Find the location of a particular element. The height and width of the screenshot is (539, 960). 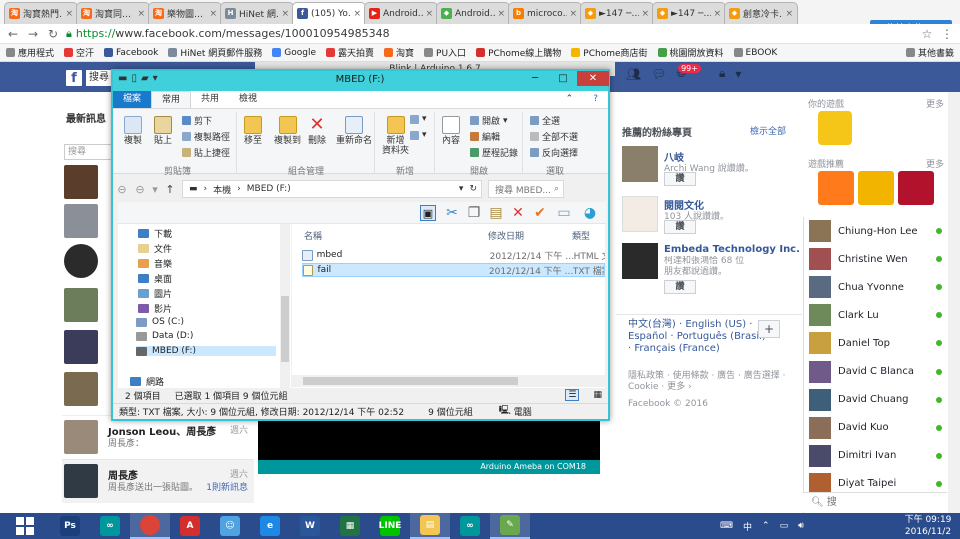

column-date: 修改日期 is located at coordinates (506, 235).